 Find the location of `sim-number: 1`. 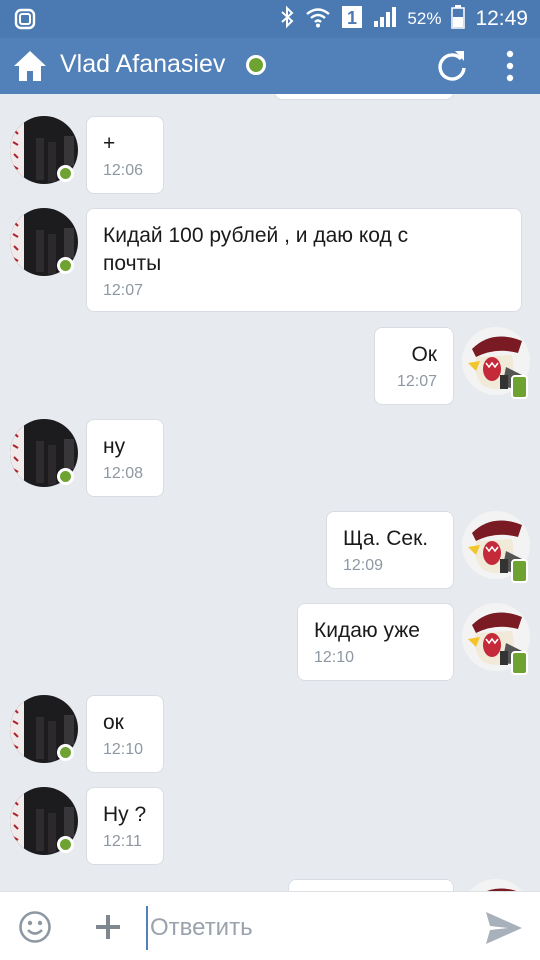

sim-number: 1 is located at coordinates (352, 18).